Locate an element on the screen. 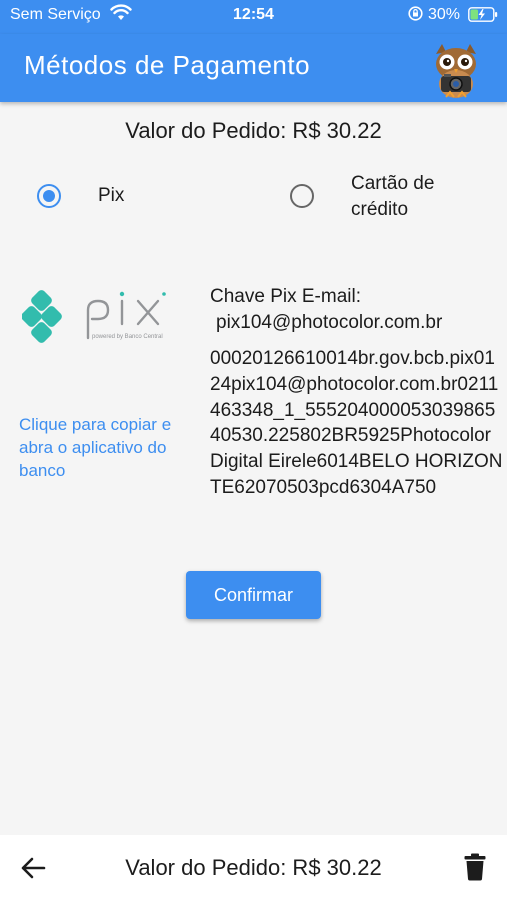 The width and height of the screenshot is (507, 900). pix-option-label: Pix is located at coordinates (111, 196).